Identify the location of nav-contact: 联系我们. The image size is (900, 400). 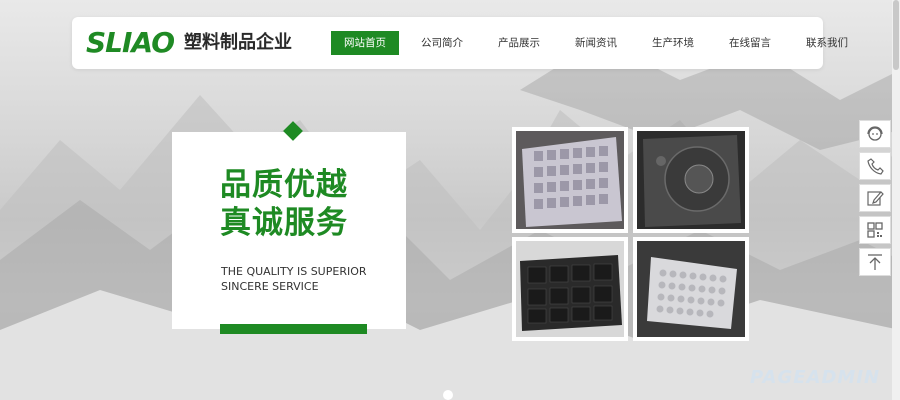
(827, 43).